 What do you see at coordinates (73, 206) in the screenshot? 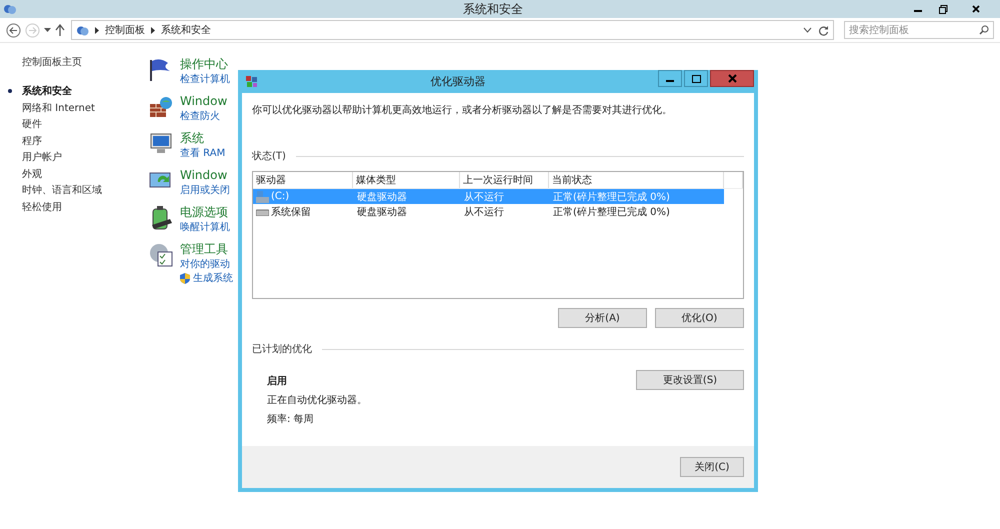
I see `sidebar-item: 轻松使用` at bounding box center [73, 206].